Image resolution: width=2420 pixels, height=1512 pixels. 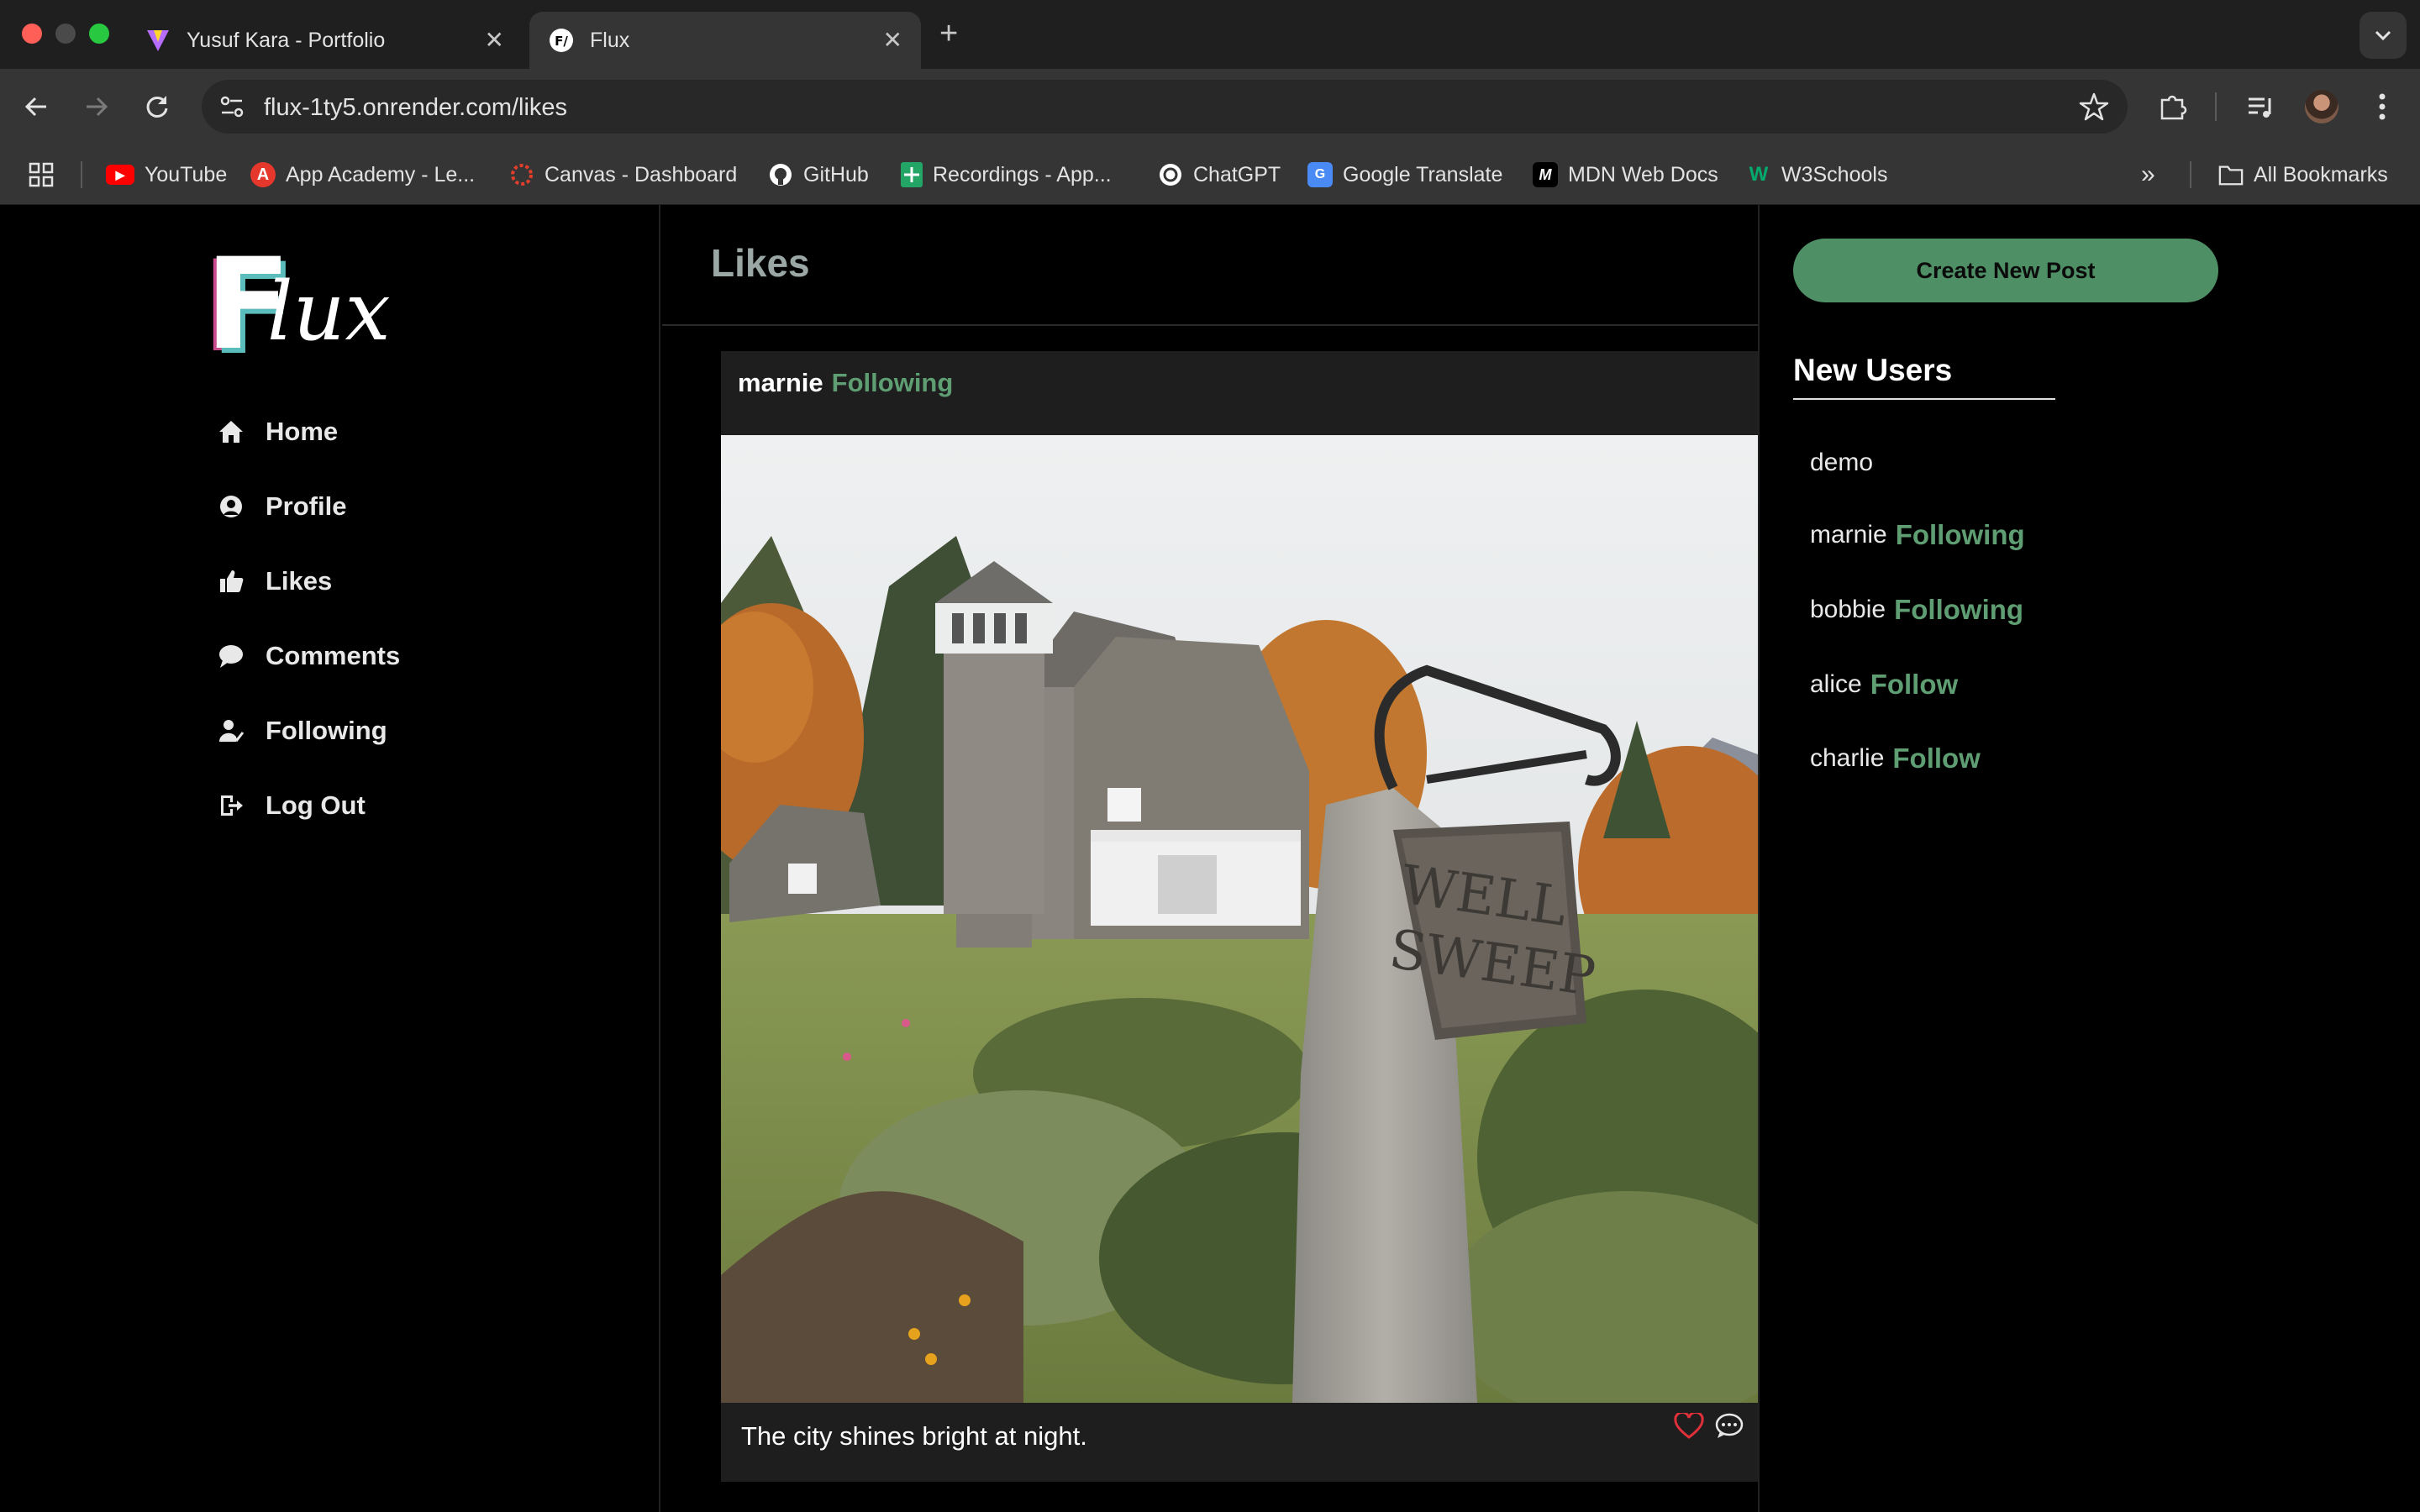 I want to click on nav-label: Comments, so click(x=333, y=655).